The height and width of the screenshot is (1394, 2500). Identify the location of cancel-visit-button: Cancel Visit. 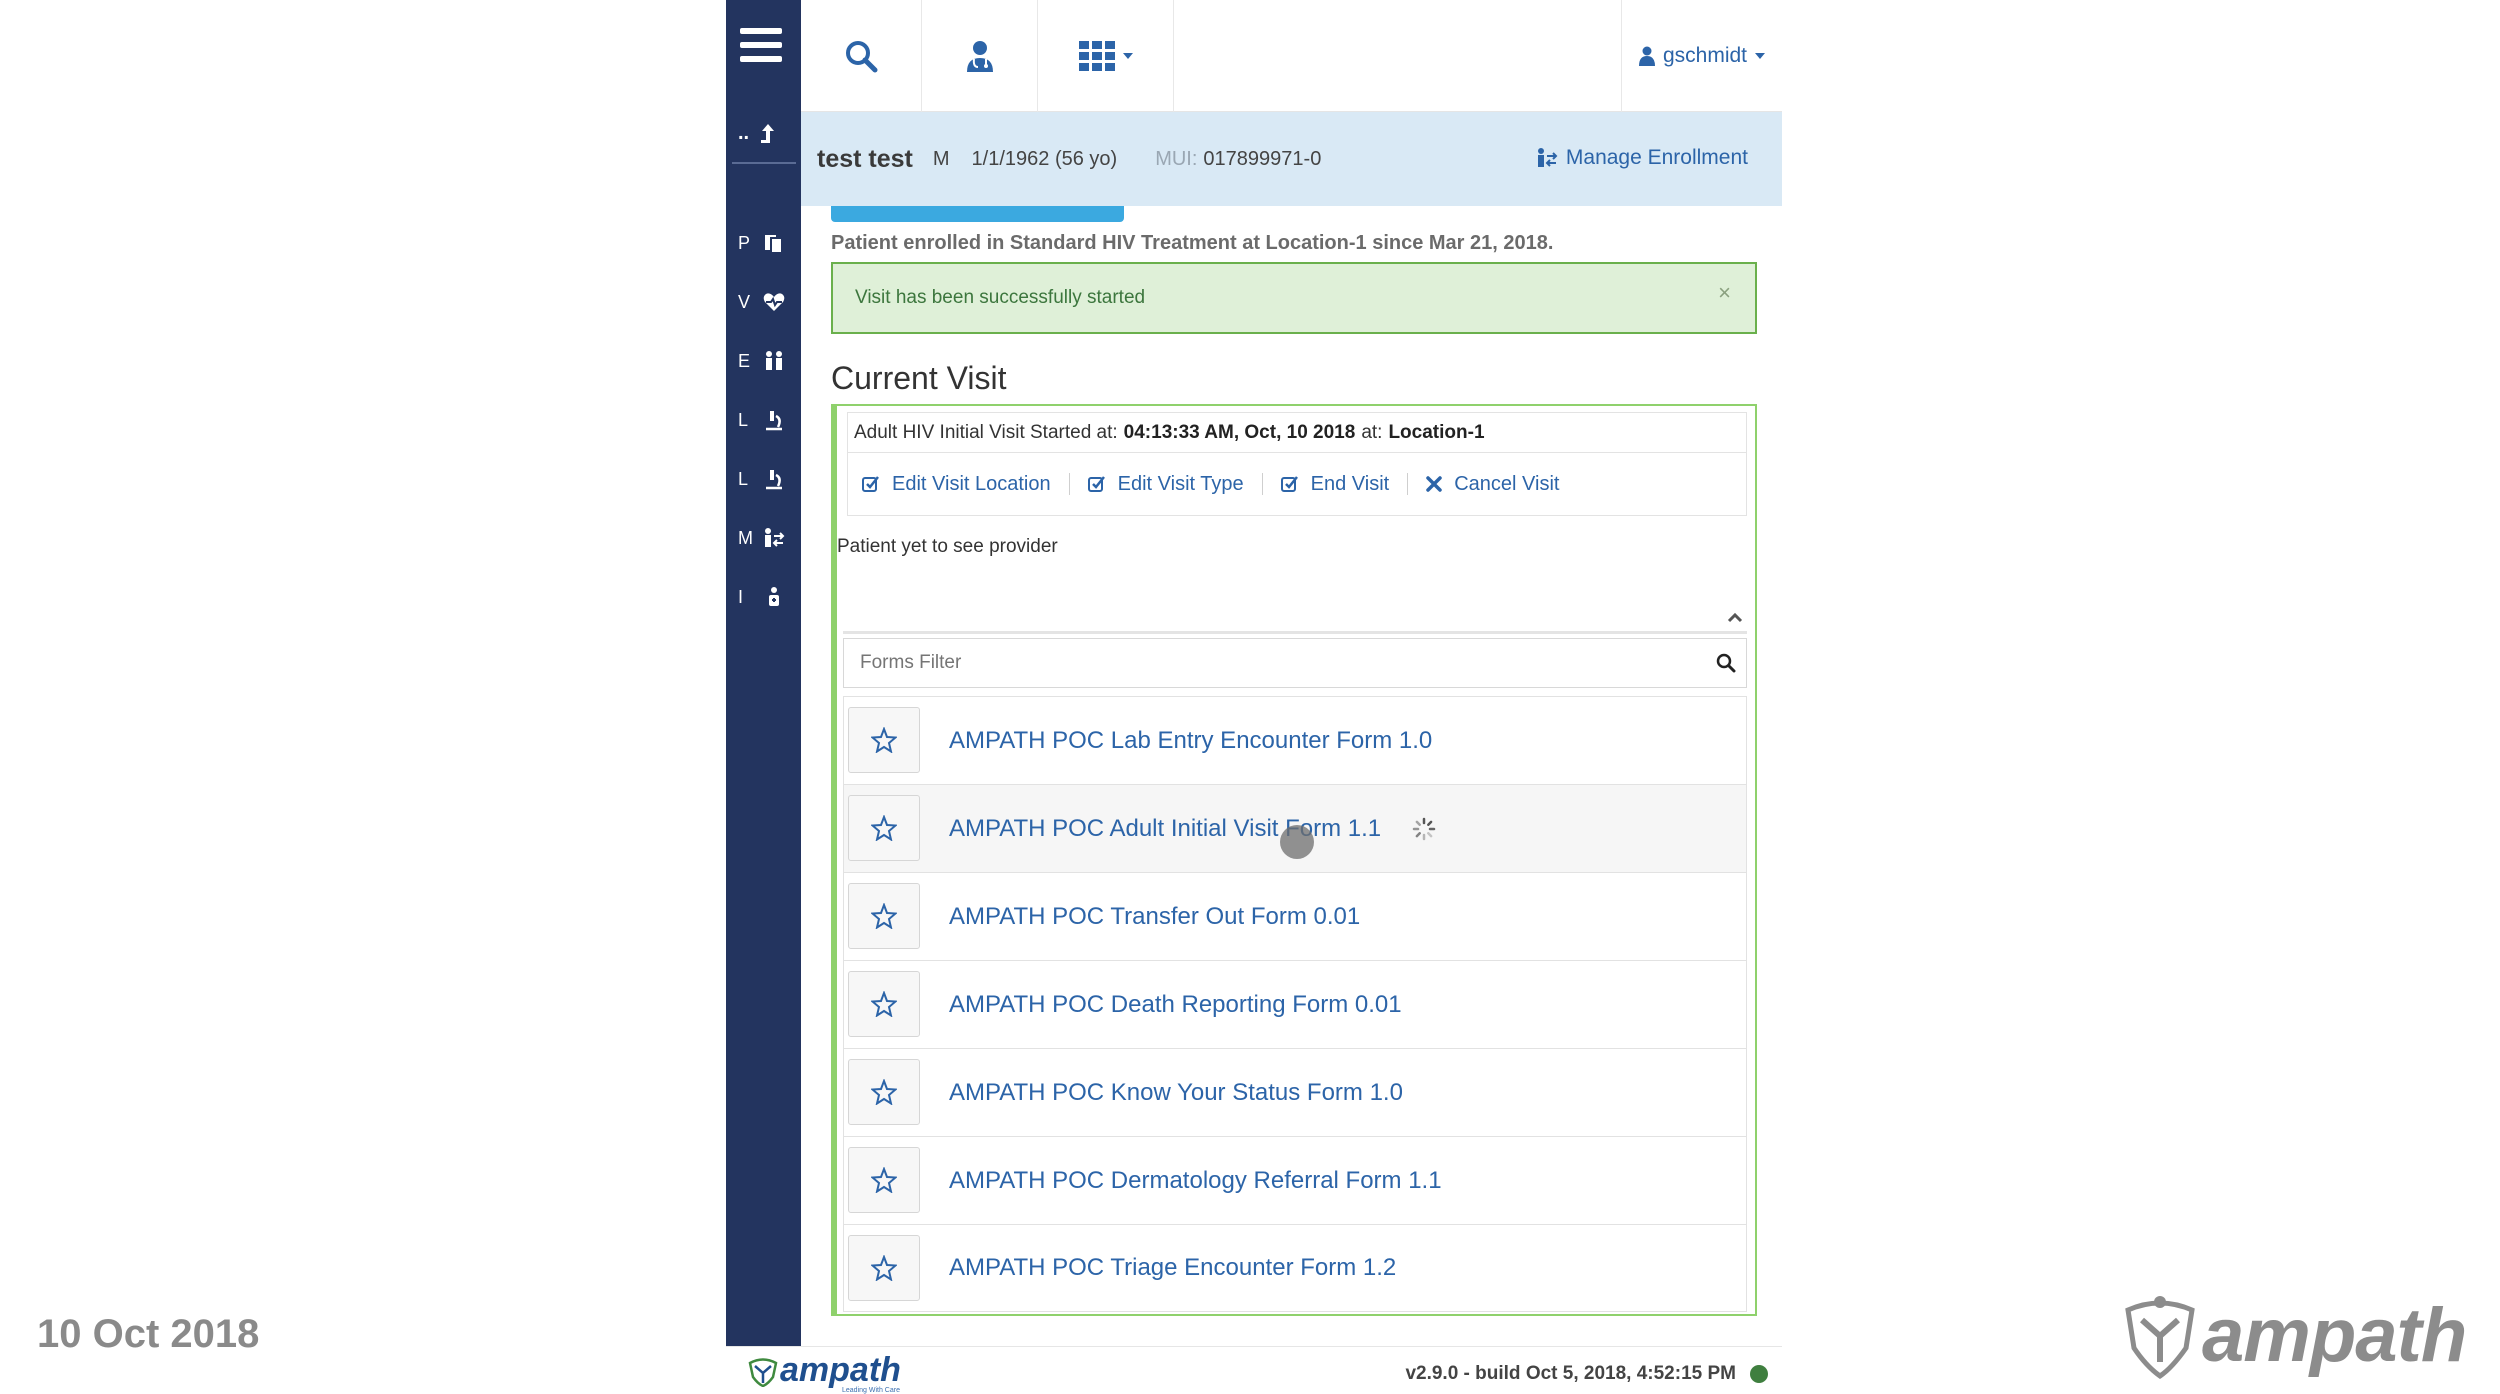
(1492, 484).